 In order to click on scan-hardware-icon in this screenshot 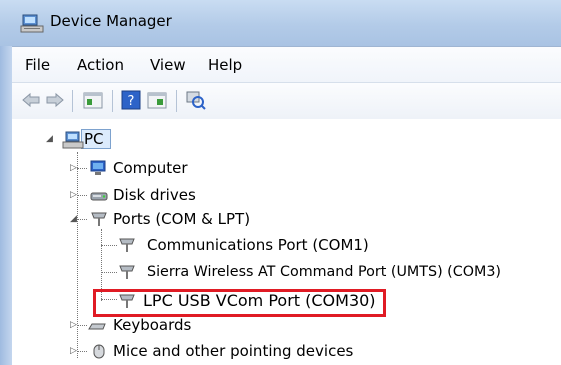, I will do `click(195, 100)`.